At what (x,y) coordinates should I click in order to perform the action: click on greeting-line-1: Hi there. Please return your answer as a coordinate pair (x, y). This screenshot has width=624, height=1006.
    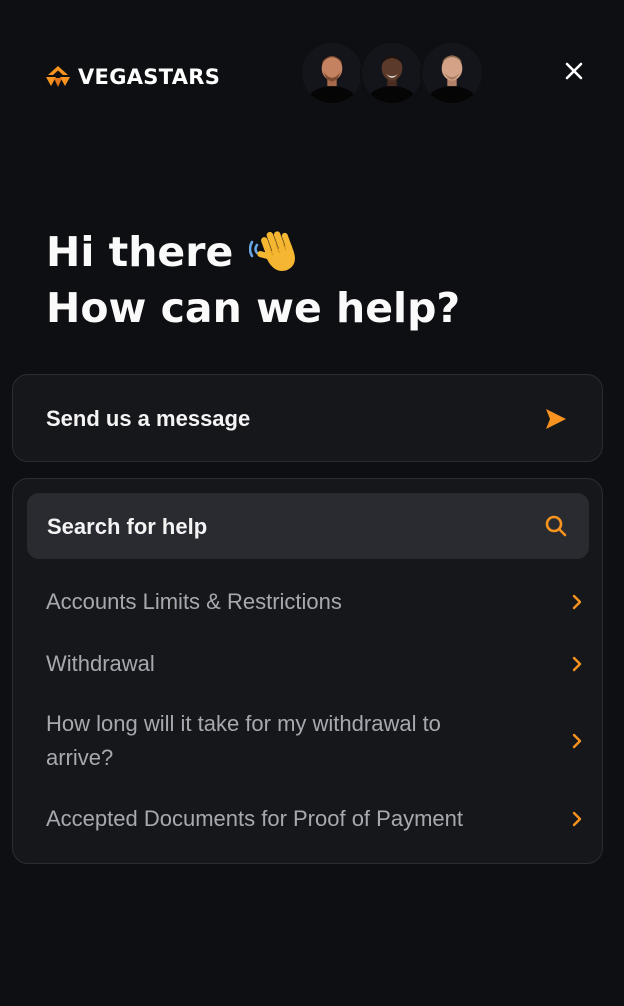
    Looking at the image, I should click on (140, 252).